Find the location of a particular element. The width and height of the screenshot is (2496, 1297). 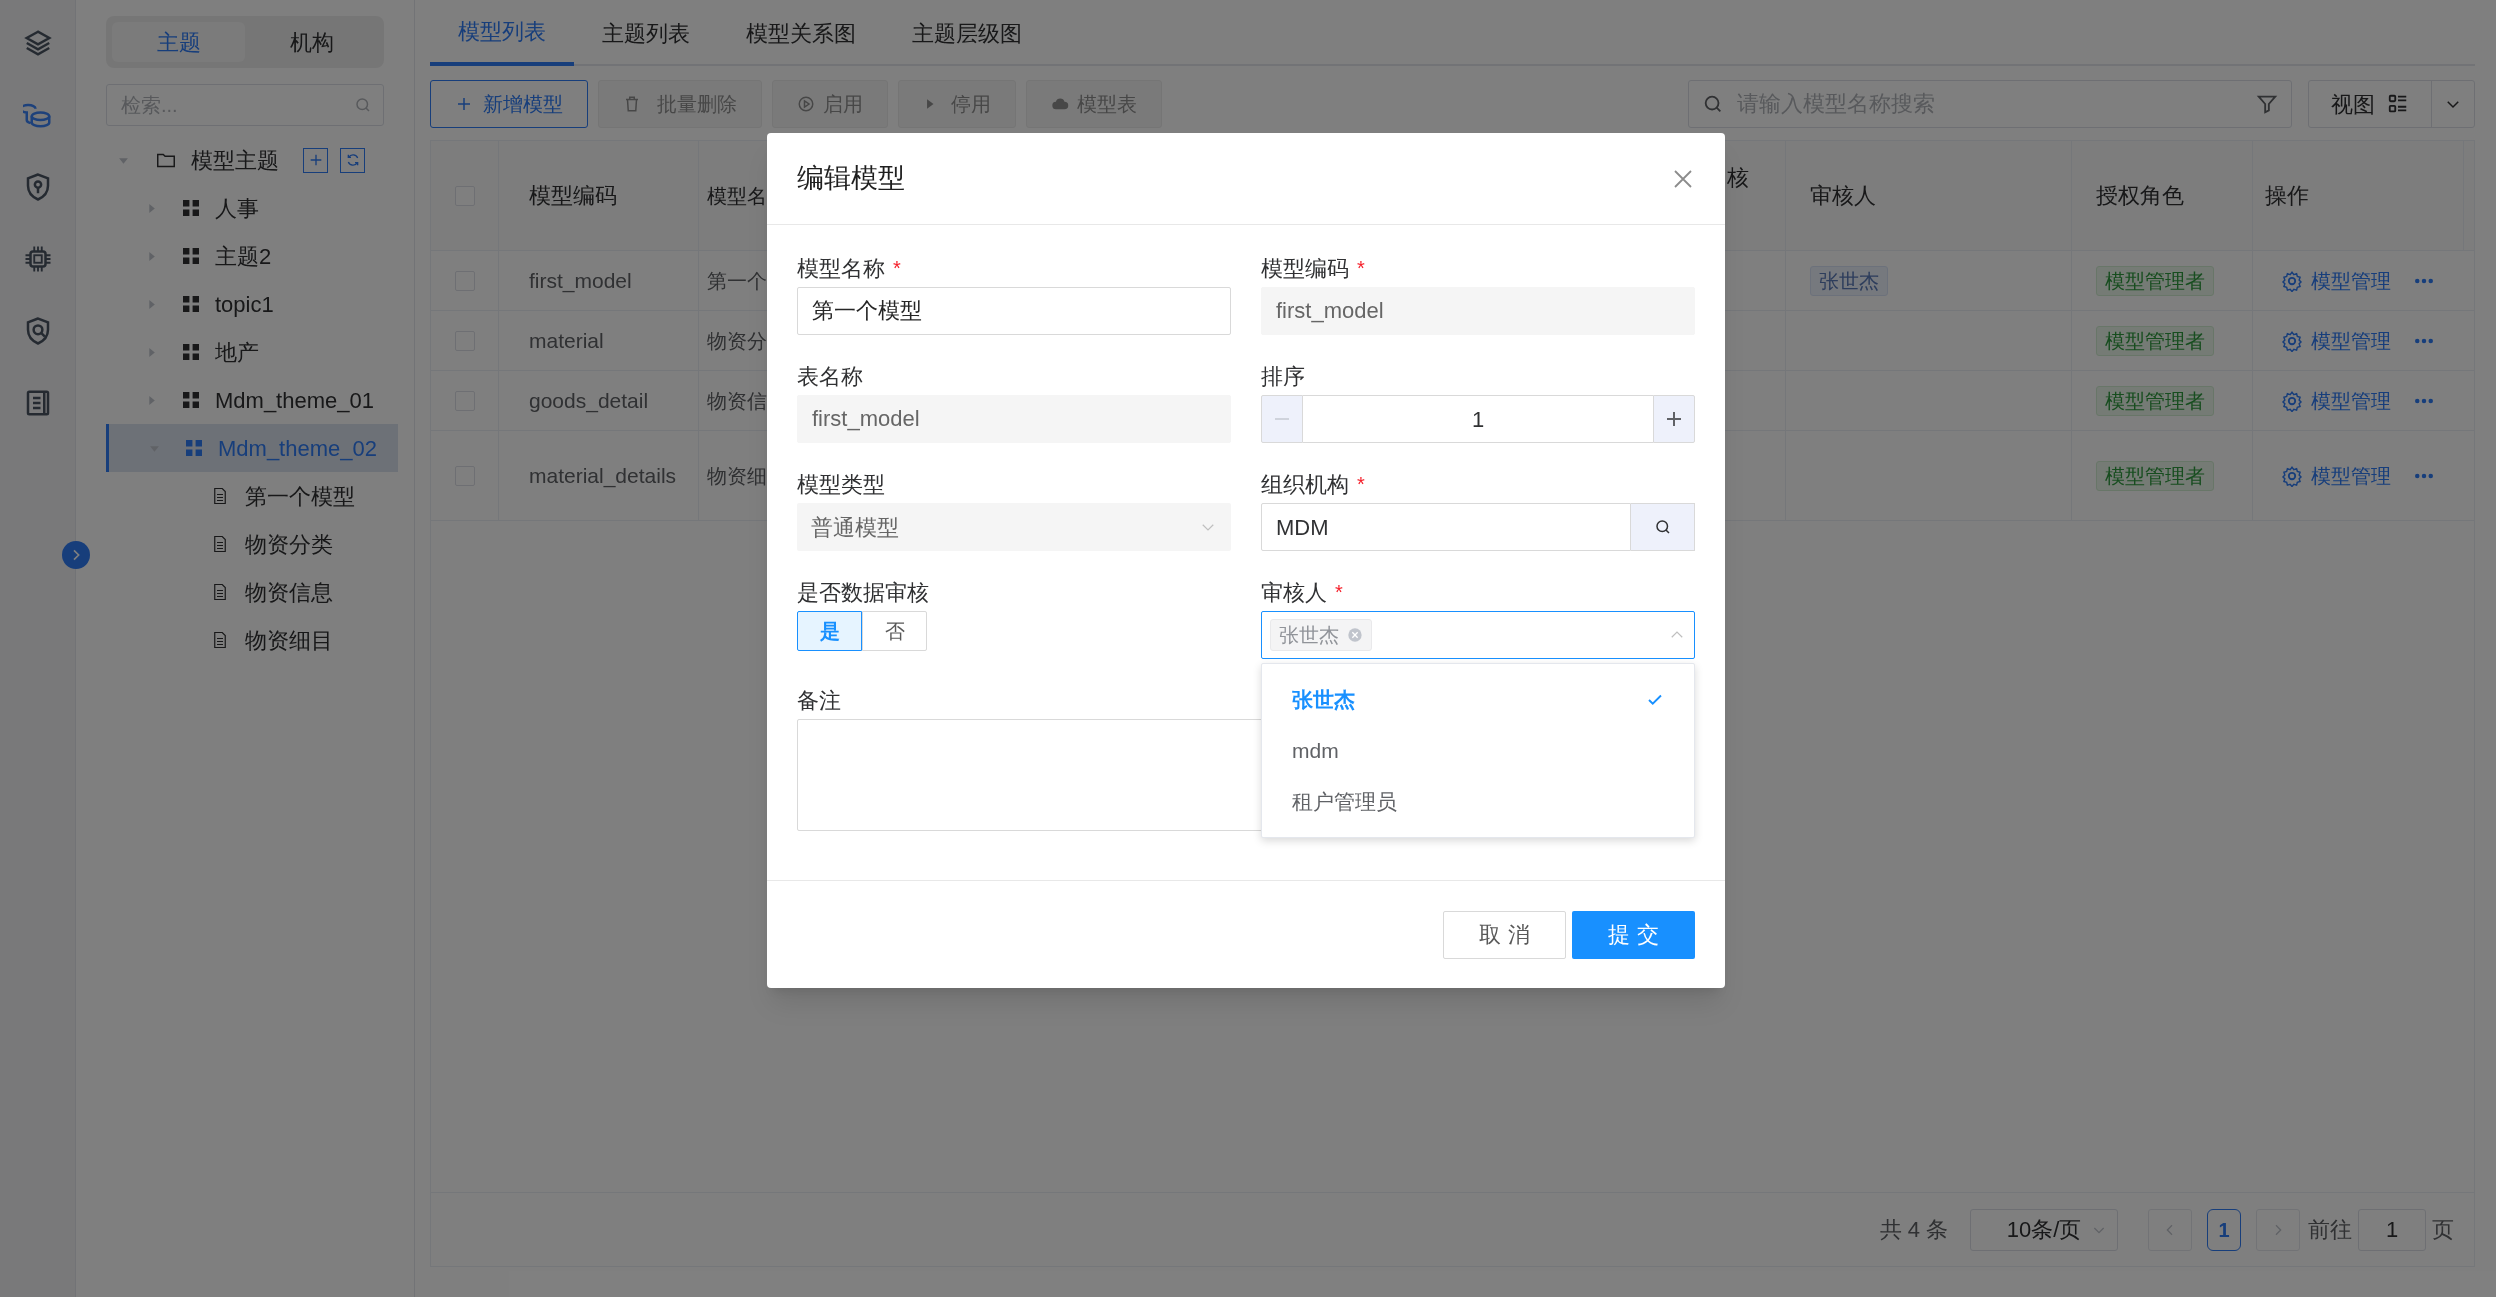

tree-item: 人事 is located at coordinates (252, 208).